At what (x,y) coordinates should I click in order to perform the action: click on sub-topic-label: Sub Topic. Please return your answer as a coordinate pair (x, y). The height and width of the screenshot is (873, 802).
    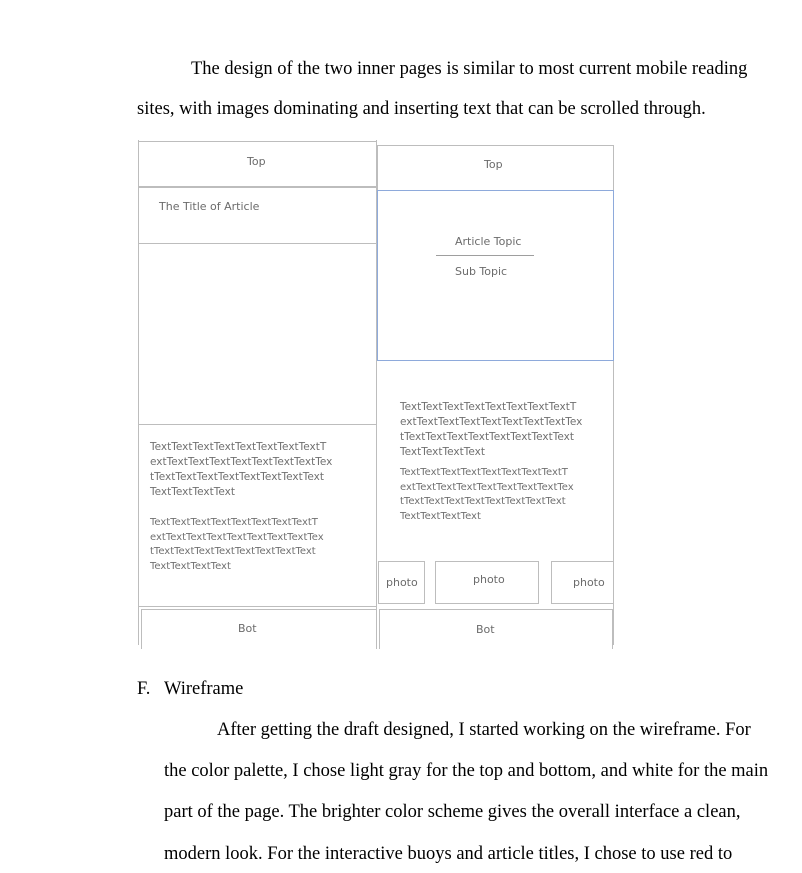
    Looking at the image, I should click on (481, 271).